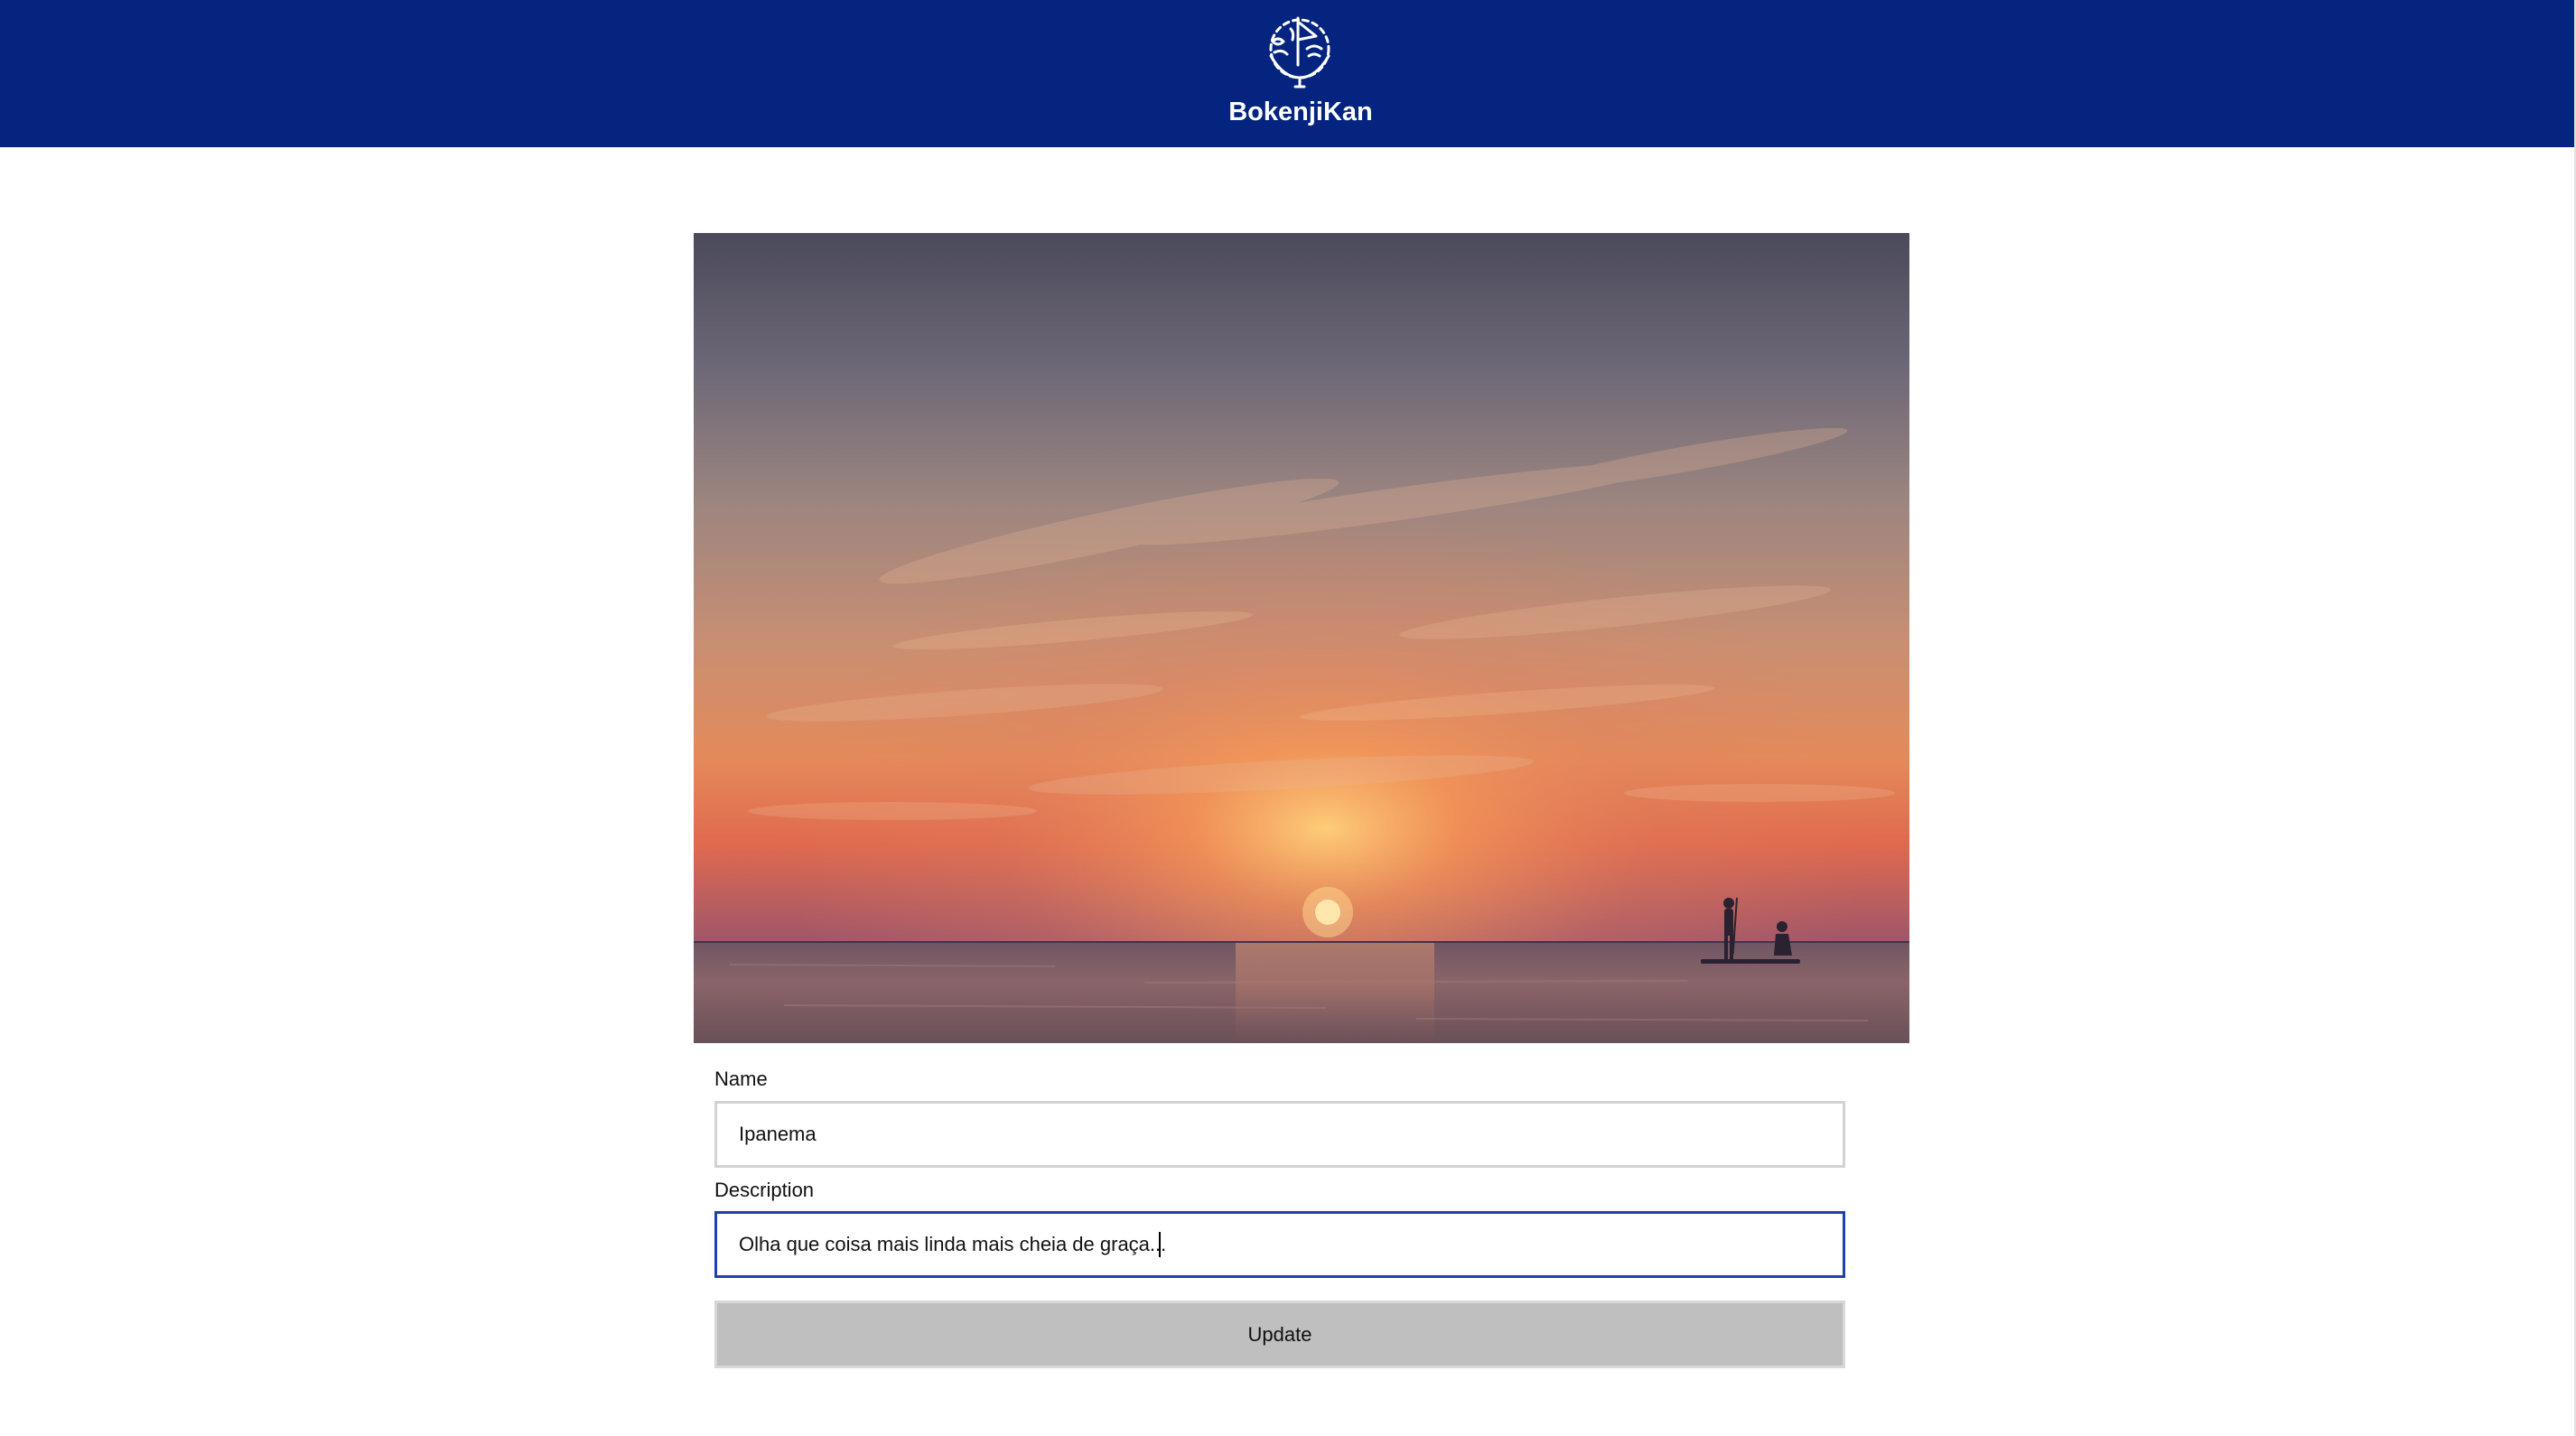 This screenshot has width=2576, height=1436. Describe the element at coordinates (1279, 1134) in the screenshot. I see `name-input` at that location.